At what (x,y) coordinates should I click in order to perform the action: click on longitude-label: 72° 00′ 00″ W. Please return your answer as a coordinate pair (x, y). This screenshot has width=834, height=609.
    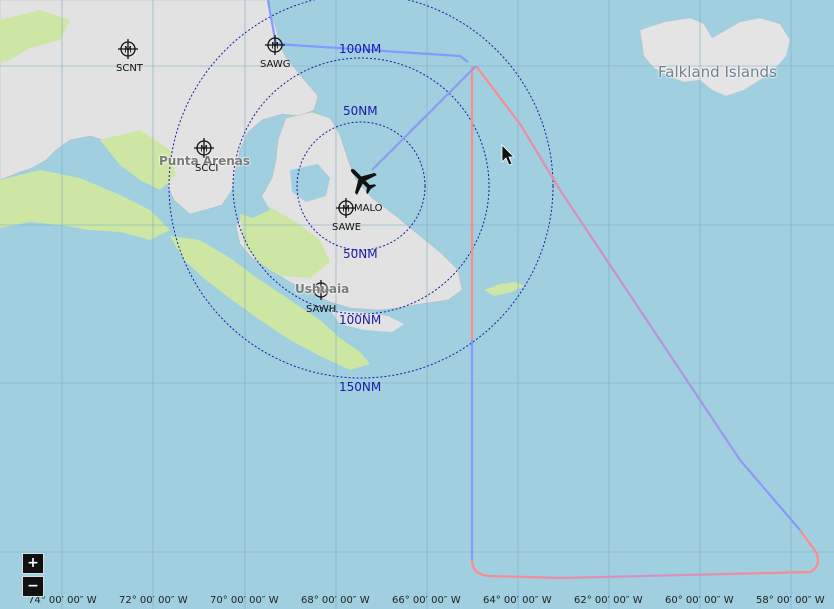
    Looking at the image, I should click on (153, 600).